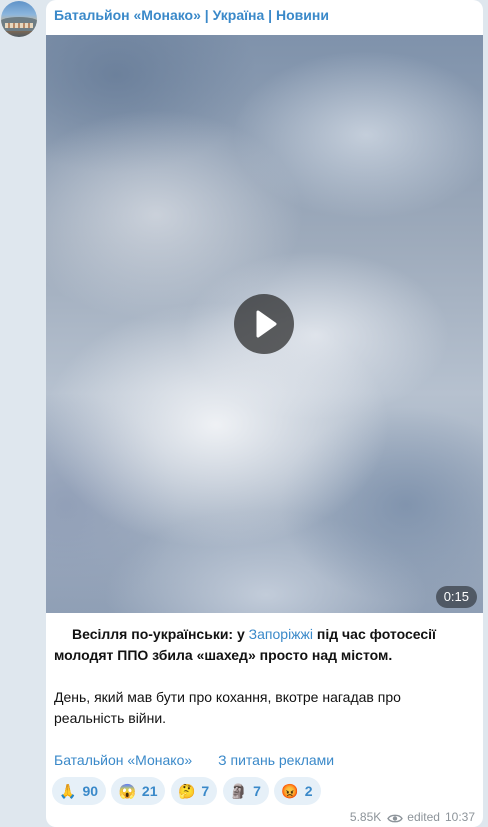 This screenshot has height=827, width=488. I want to click on channel-name: Батальйон «Монако» | Україна | Новини, so click(191, 15).